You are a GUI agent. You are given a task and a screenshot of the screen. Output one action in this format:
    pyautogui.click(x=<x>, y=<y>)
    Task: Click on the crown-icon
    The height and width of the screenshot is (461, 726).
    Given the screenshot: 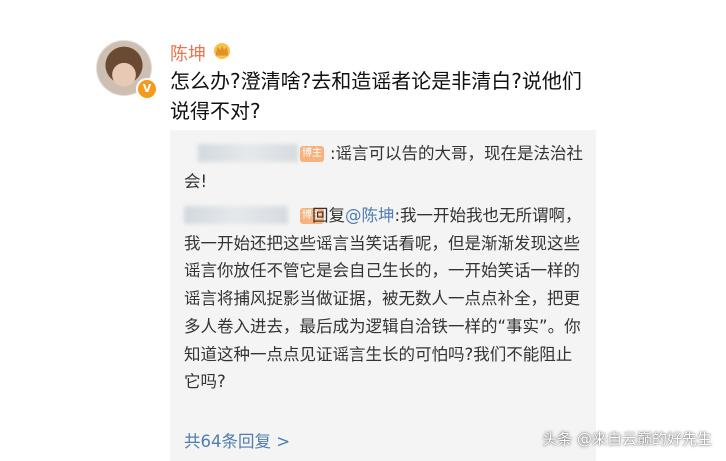 What is the action you would take?
    pyautogui.click(x=222, y=51)
    